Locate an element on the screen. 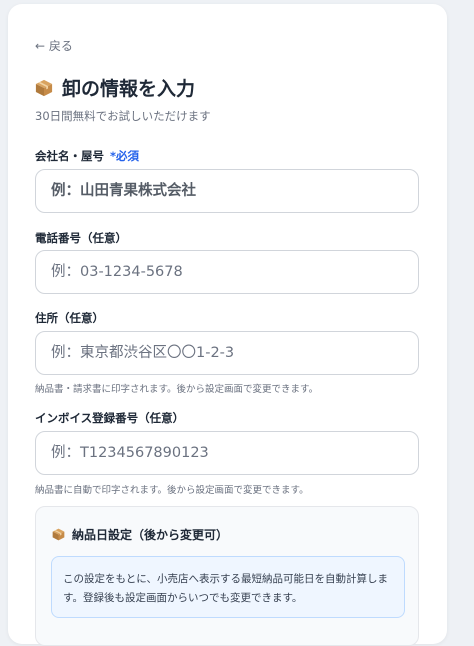 The height and width of the screenshot is (646, 474). invoice-label: インボイス登録番号（任意） is located at coordinates (110, 418).